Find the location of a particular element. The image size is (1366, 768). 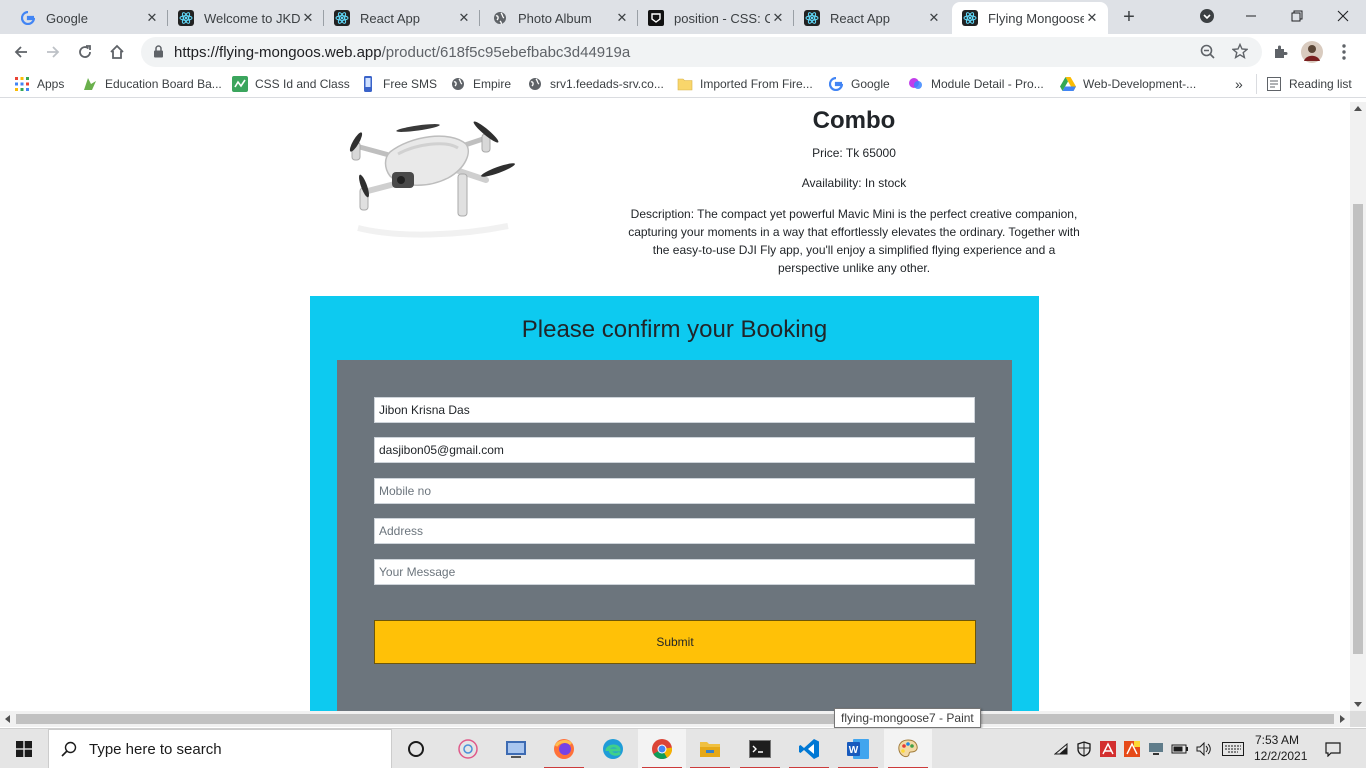

restore-icon is located at coordinates (1297, 16).